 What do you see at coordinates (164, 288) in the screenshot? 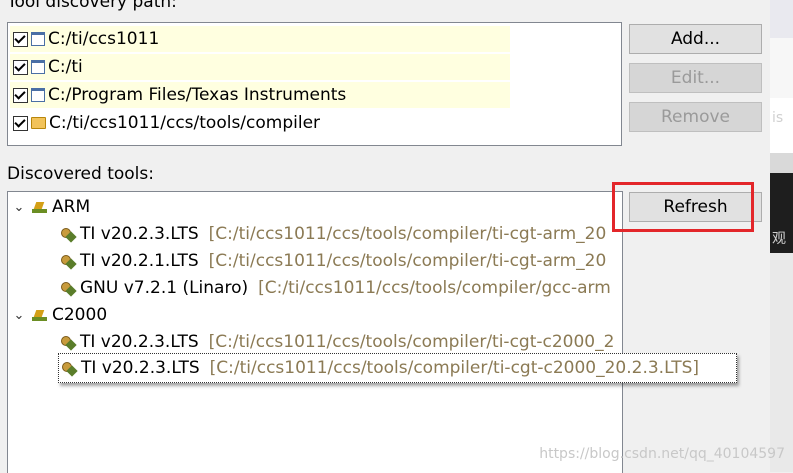
I see `tool-name: GNU v7.2.1 (Linaro)` at bounding box center [164, 288].